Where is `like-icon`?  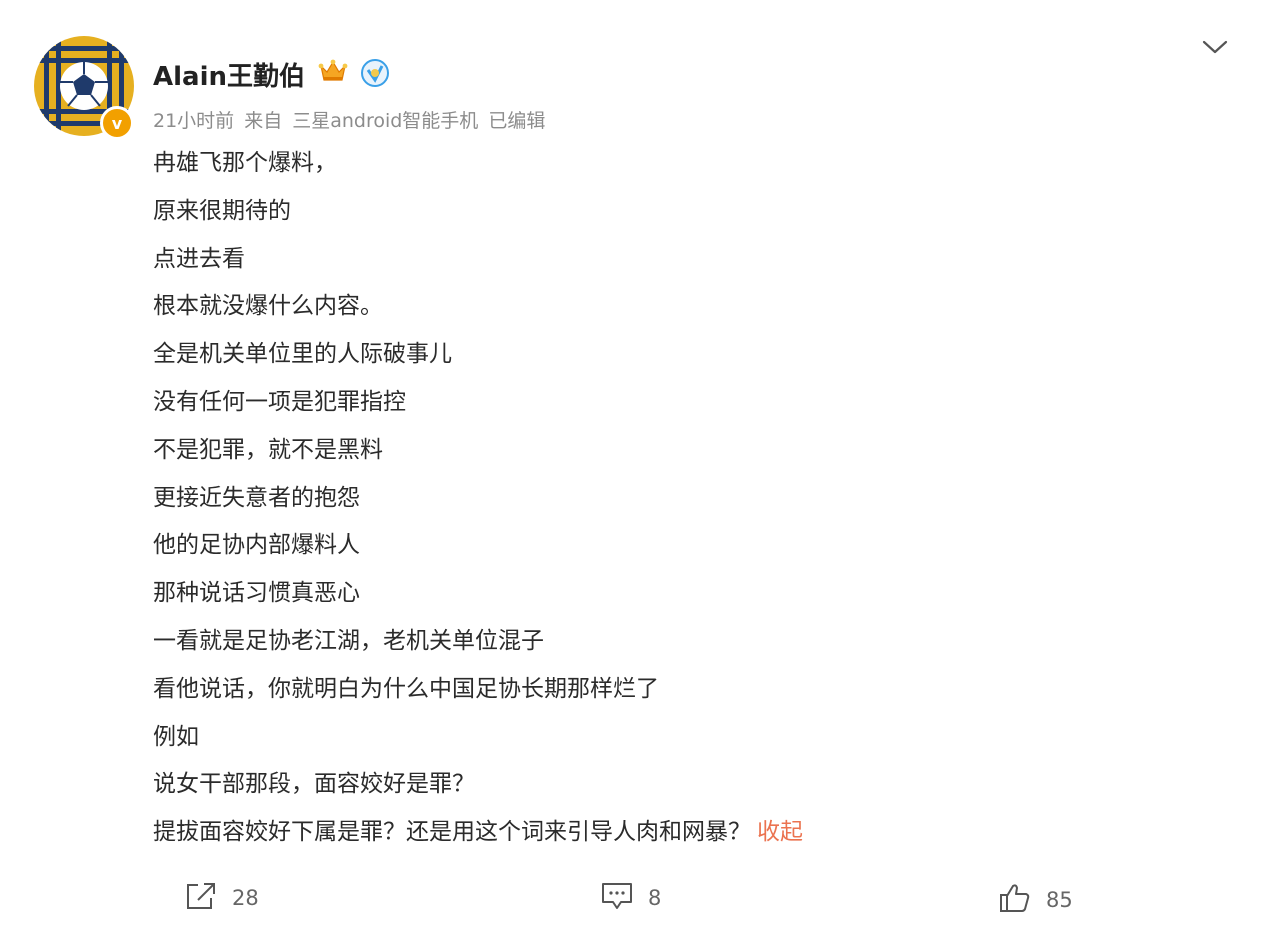
like-icon is located at coordinates (1015, 900).